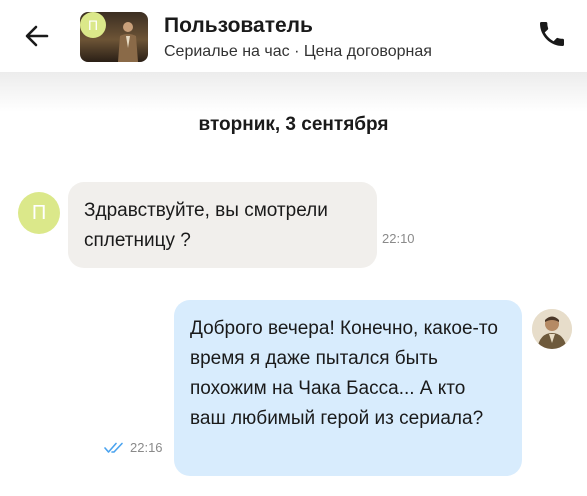 This screenshot has width=587, height=496. I want to click on call-button, so click(552, 34).